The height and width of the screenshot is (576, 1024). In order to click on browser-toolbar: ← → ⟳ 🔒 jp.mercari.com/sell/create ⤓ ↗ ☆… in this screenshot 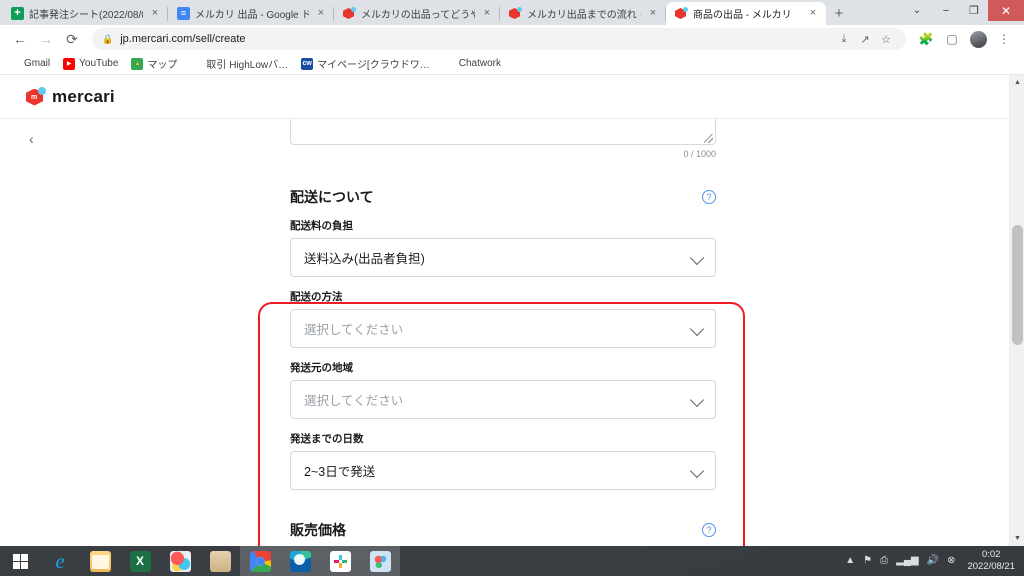, I will do `click(512, 39)`.